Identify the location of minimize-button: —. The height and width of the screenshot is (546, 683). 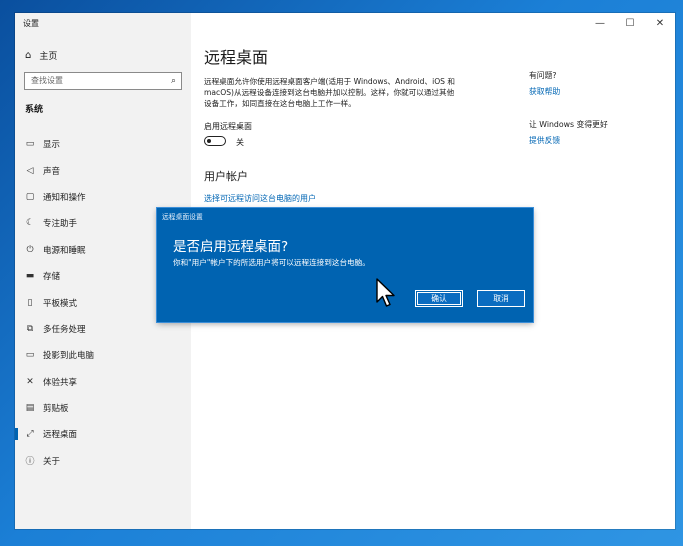
(600, 24).